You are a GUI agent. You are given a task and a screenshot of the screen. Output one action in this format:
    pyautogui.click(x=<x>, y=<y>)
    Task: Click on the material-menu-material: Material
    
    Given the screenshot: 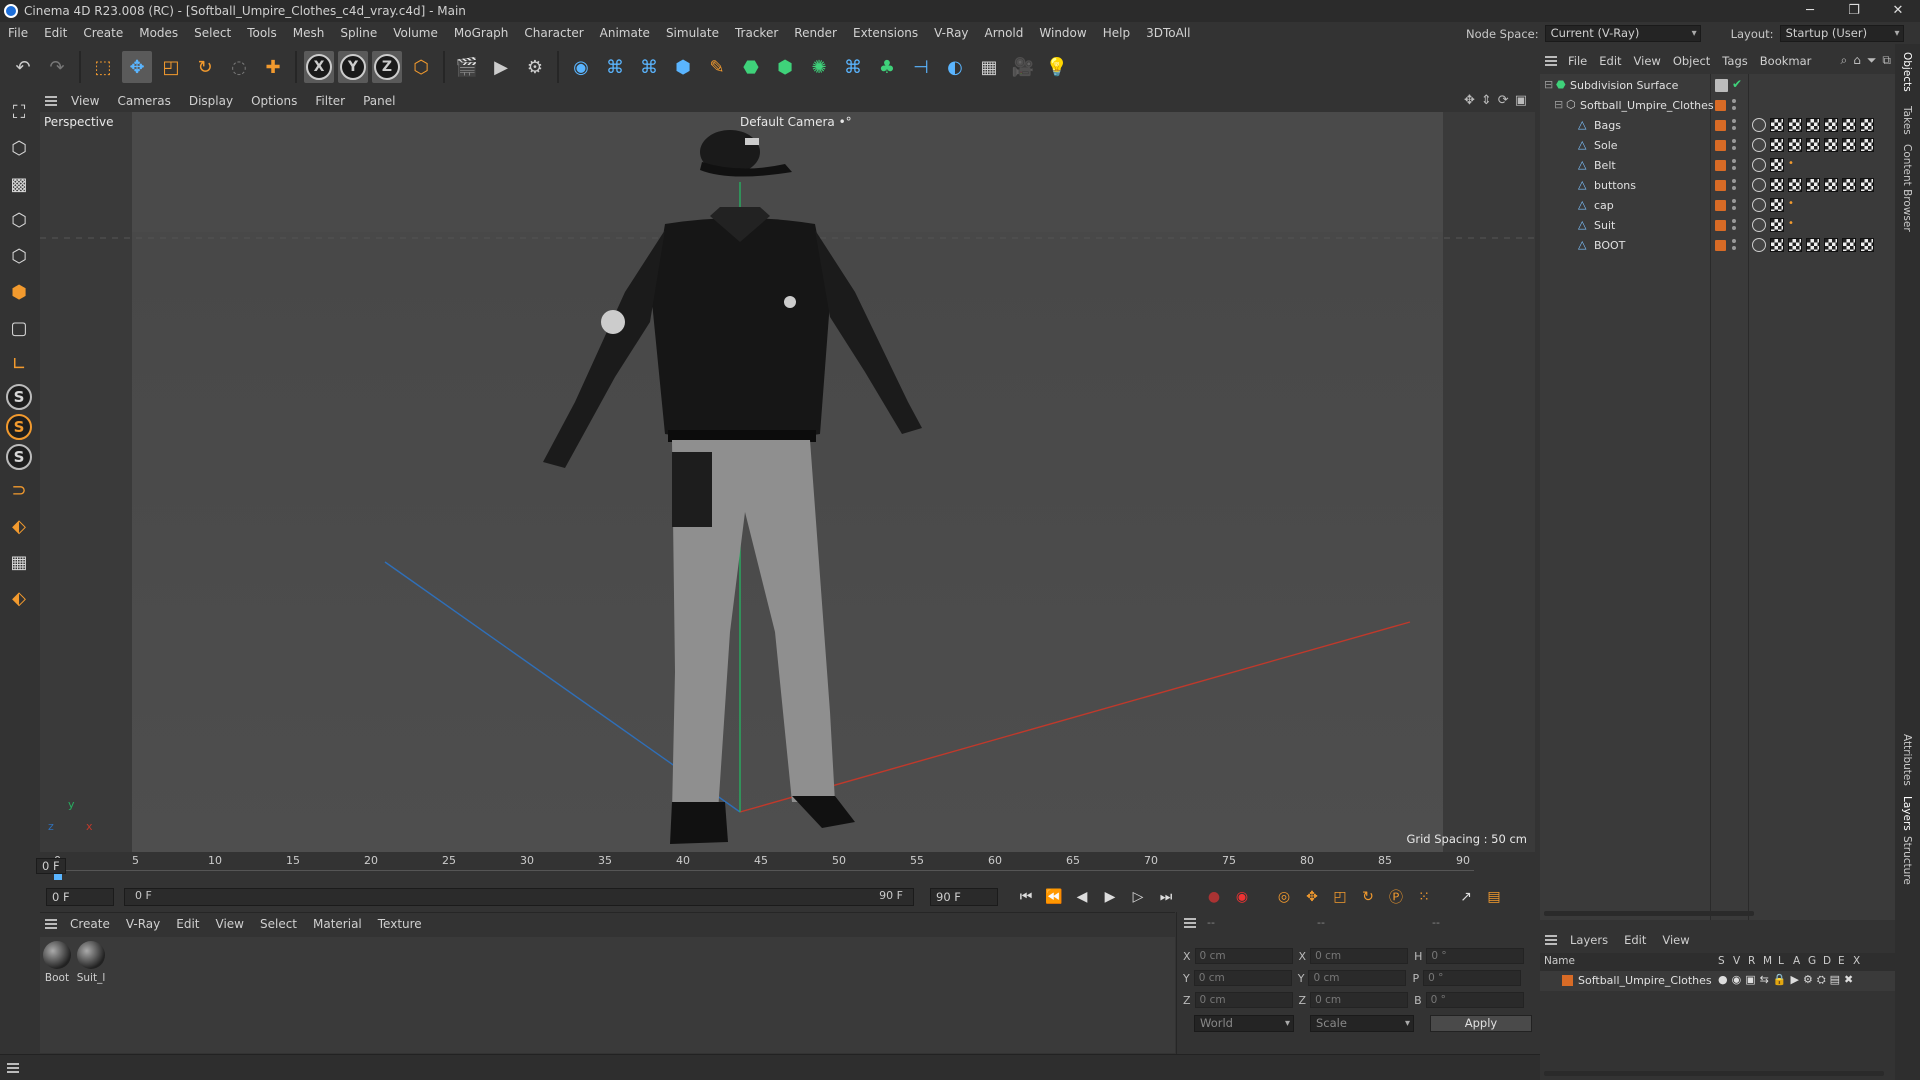 What is the action you would take?
    pyautogui.click(x=337, y=924)
    